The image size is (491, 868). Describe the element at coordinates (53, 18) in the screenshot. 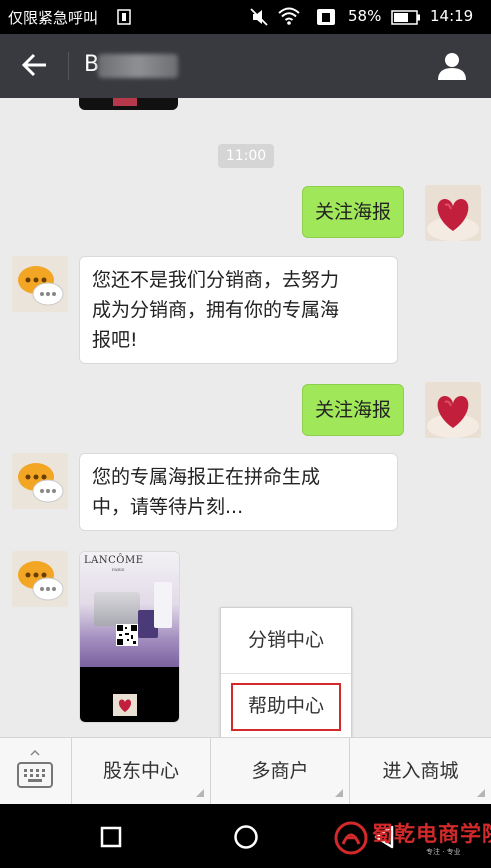

I see `carrier-text: 仅限紧急呼叫` at that location.